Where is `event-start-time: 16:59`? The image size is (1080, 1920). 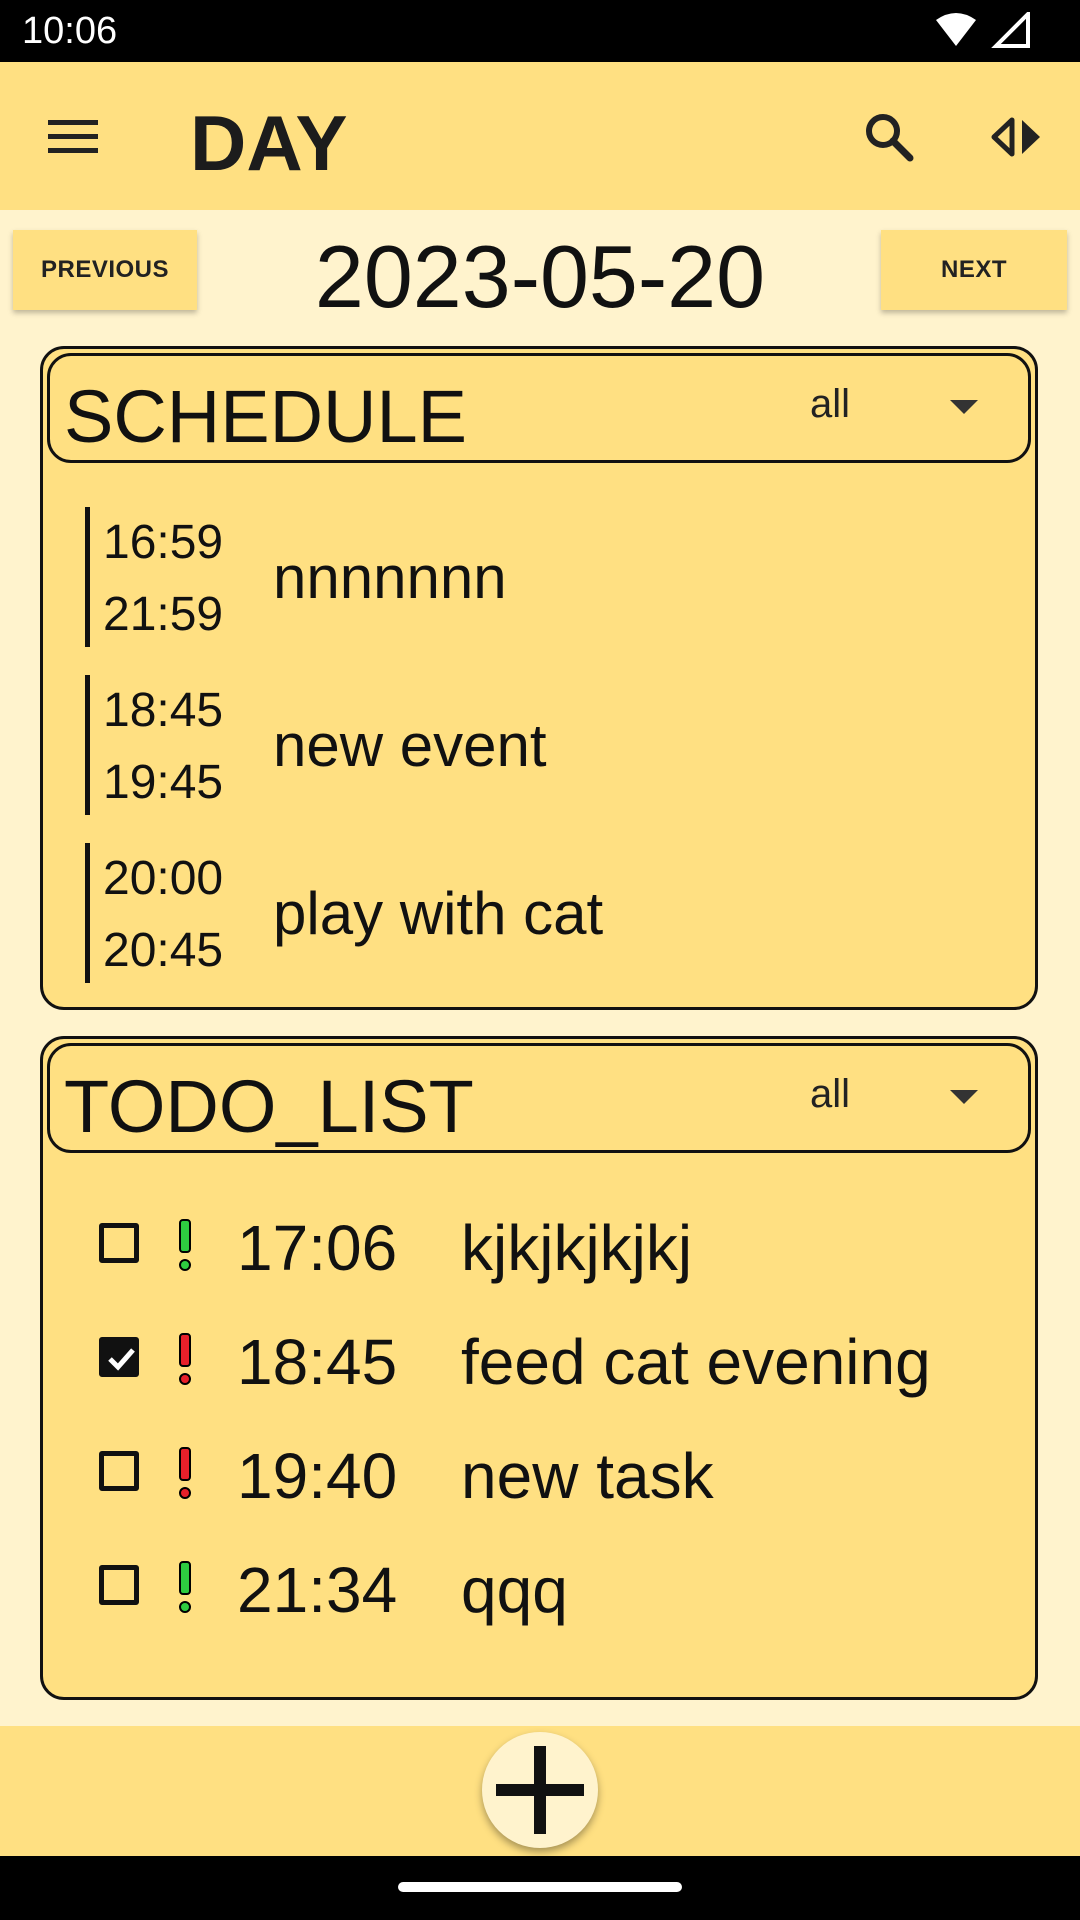
event-start-time: 16:59 is located at coordinates (163, 542).